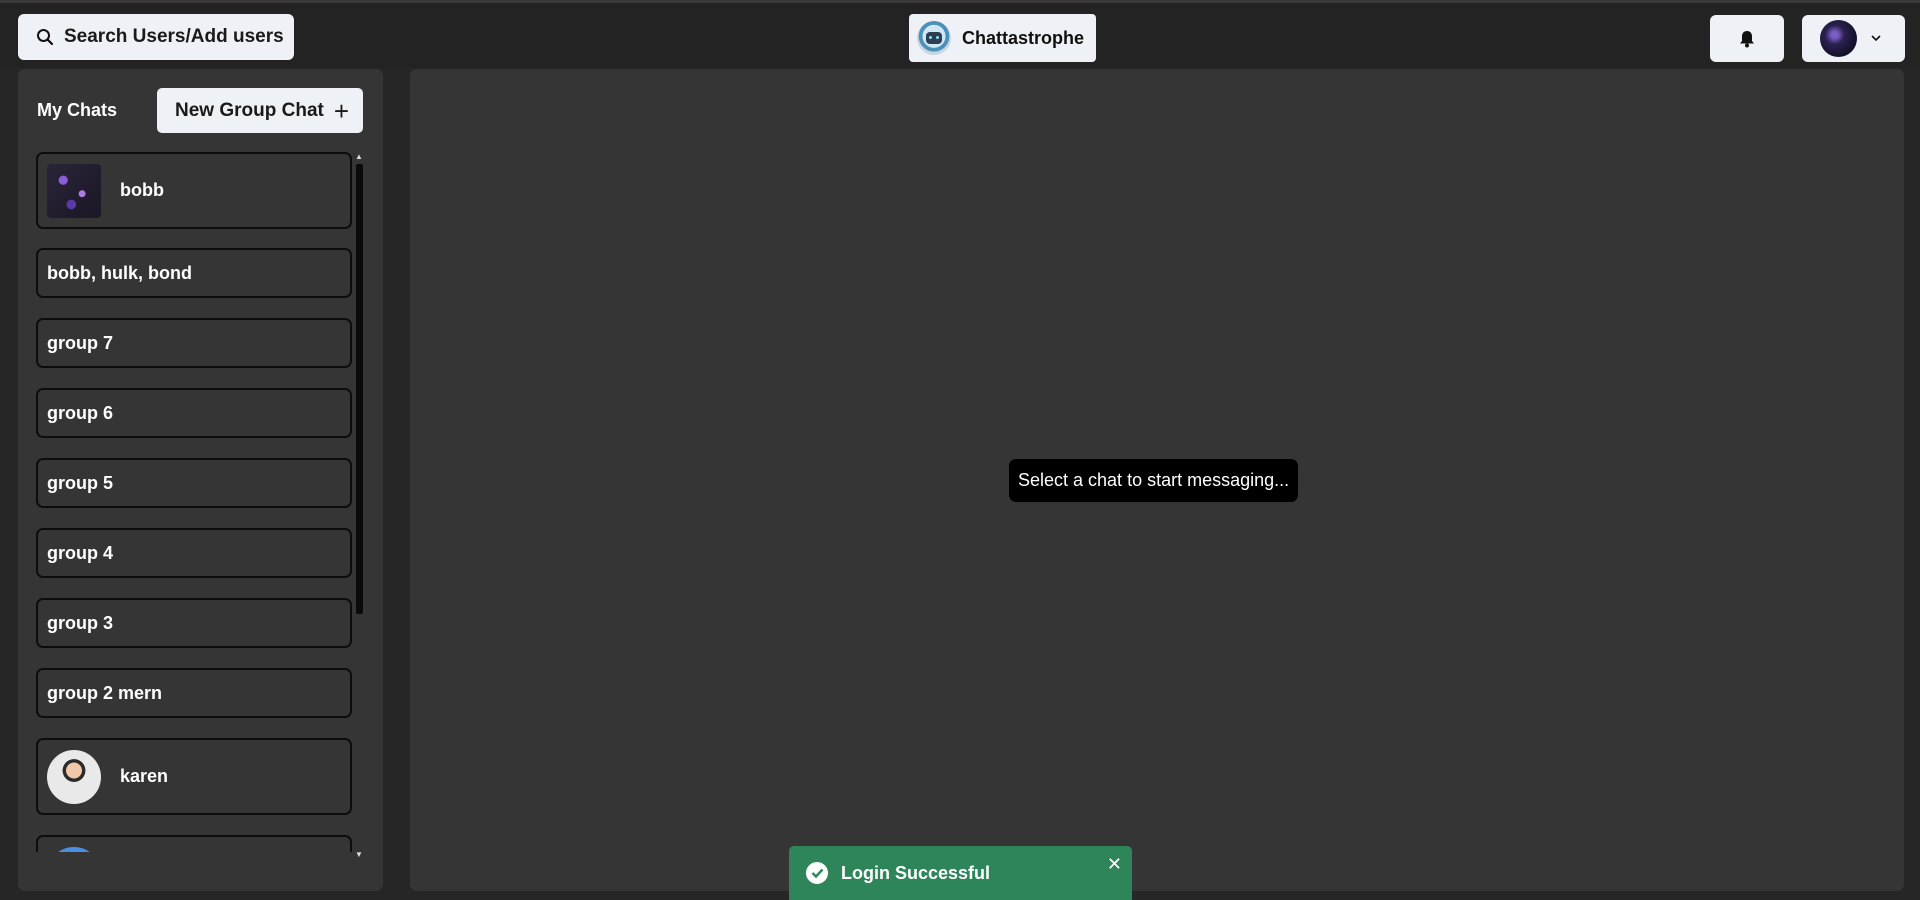 This screenshot has height=900, width=1920. What do you see at coordinates (194, 483) in the screenshot?
I see `chat-item: group 5` at bounding box center [194, 483].